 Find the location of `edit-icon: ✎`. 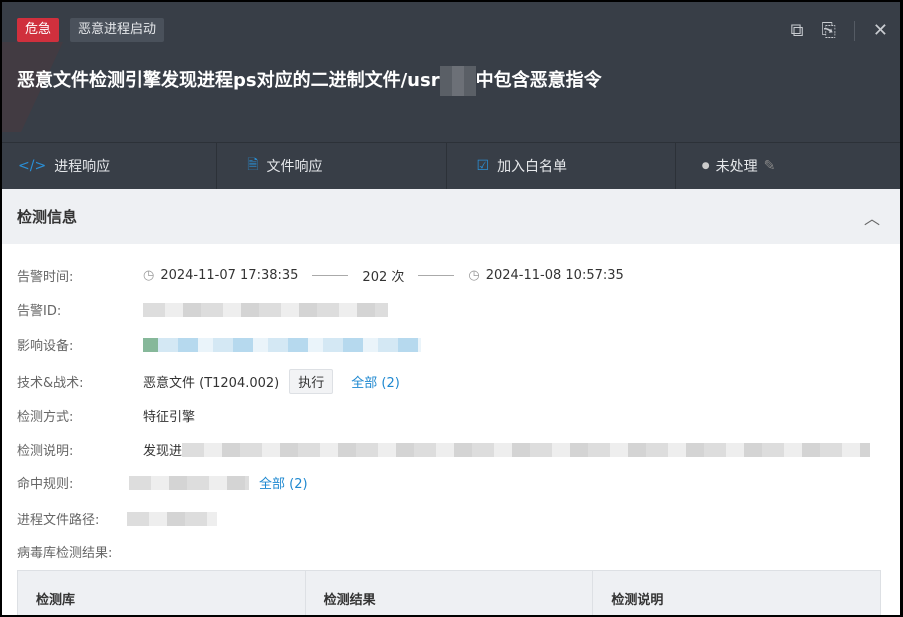

edit-icon: ✎ is located at coordinates (769, 166).